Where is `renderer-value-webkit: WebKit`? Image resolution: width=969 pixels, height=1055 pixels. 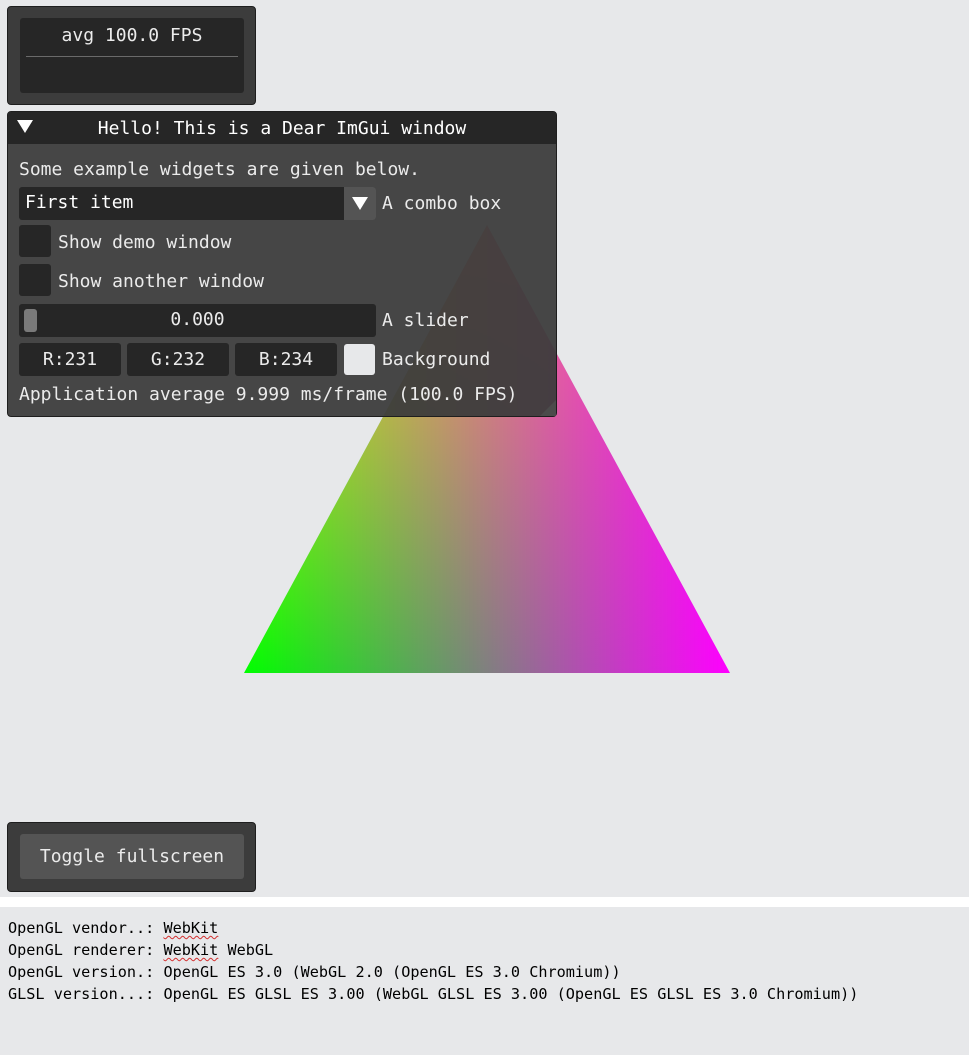 renderer-value-webkit: WebKit is located at coordinates (191, 950).